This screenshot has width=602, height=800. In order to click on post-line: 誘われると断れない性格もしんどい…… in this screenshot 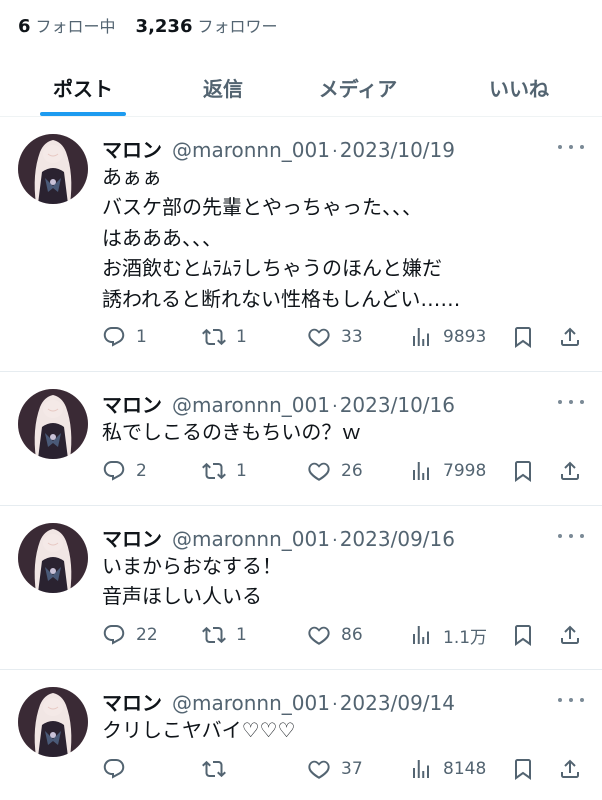, I will do `click(281, 298)`.